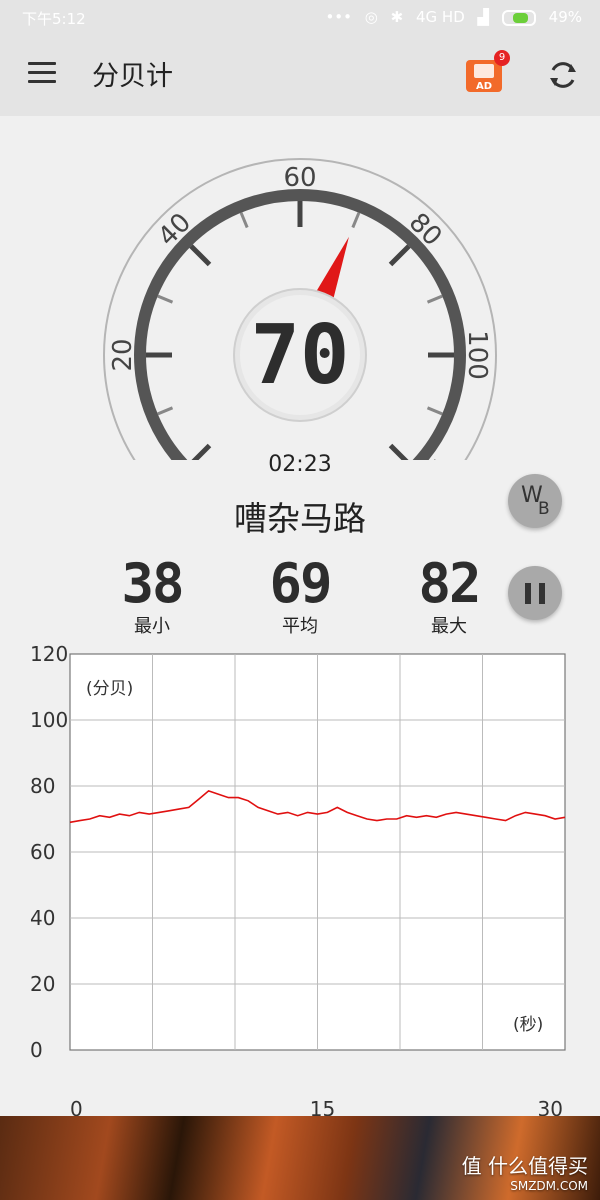 Image resolution: width=600 pixels, height=1200 pixels. What do you see at coordinates (477, 355) in the screenshot?
I see `gauge-tick-label: 100` at bounding box center [477, 355].